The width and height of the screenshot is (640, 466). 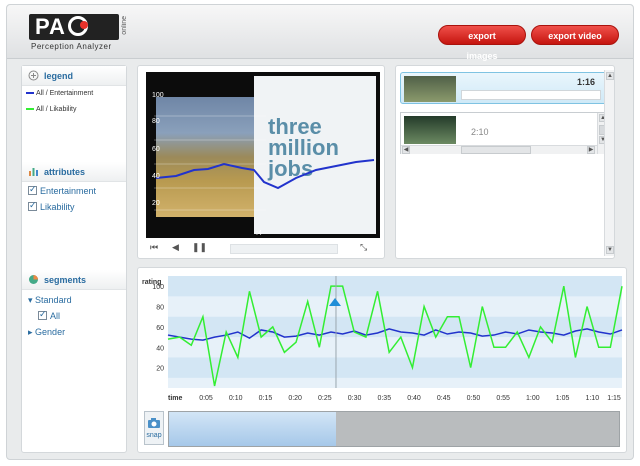 I want to click on skip-back-icon: ⏮, so click(x=154, y=247).